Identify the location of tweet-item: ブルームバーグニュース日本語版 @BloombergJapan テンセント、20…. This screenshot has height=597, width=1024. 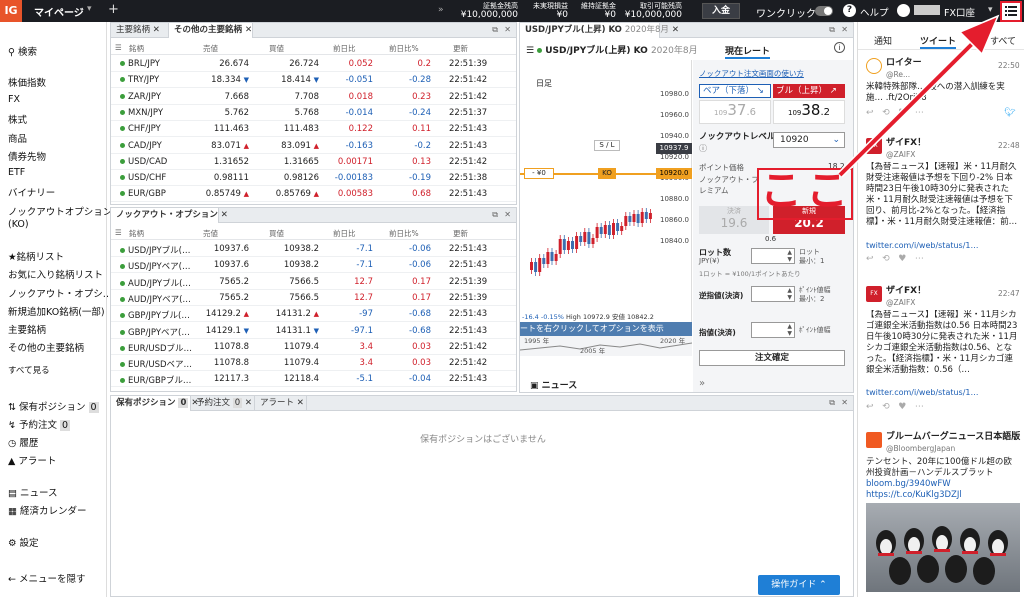
(943, 512).